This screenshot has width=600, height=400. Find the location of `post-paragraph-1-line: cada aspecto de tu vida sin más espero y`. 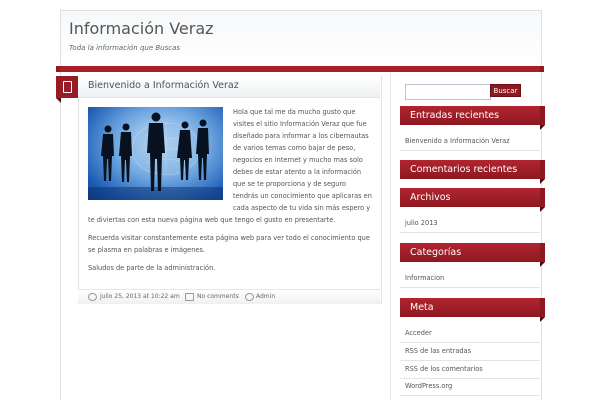

post-paragraph-1-line: cada aspecto de tu vida sin más espero y is located at coordinates (302, 208).